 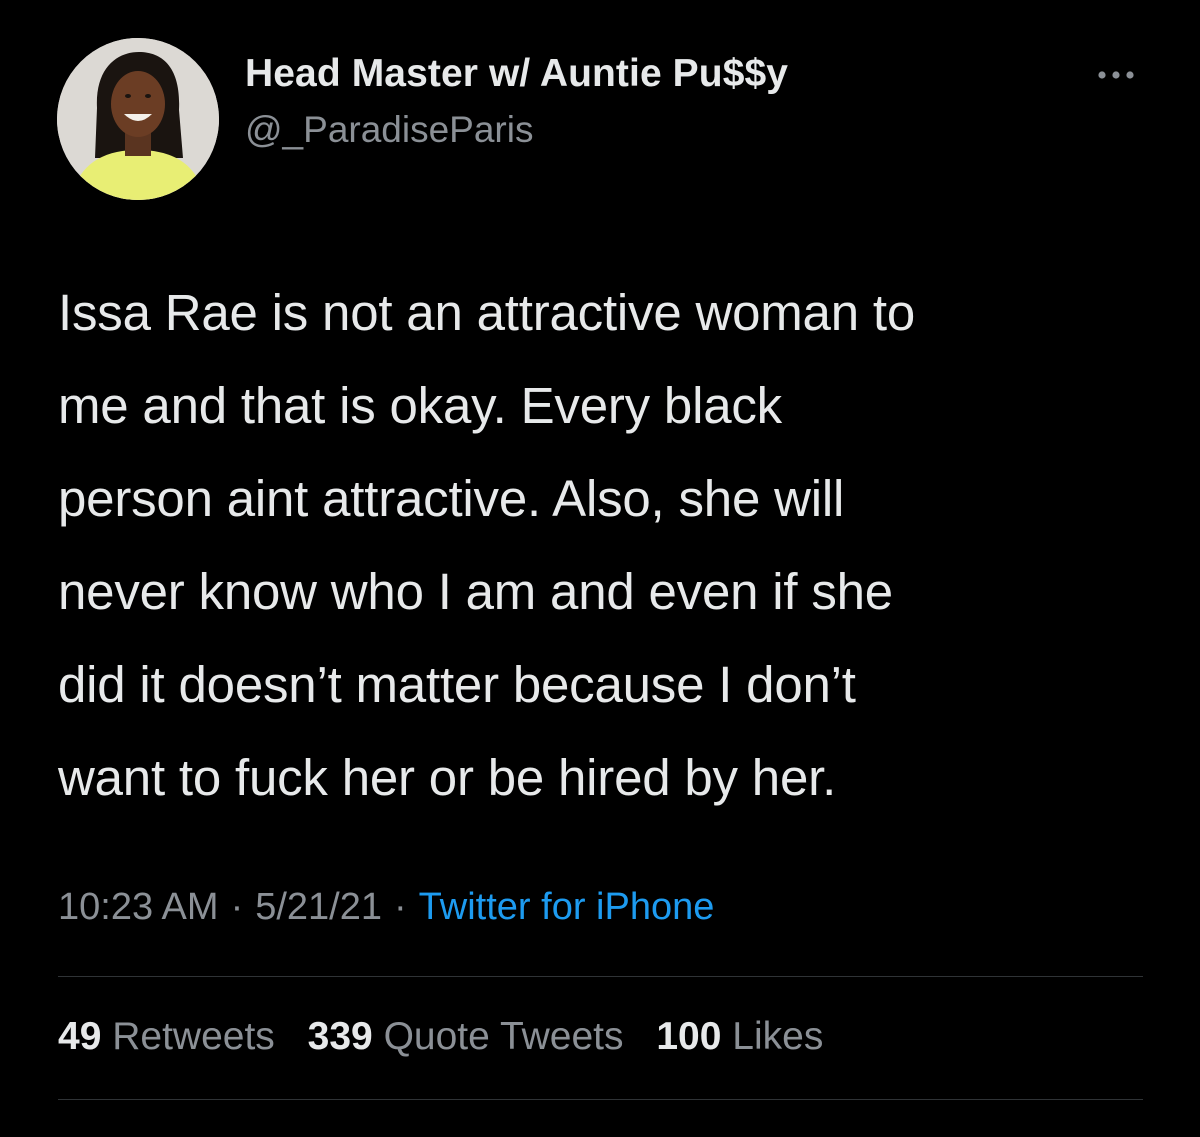 I want to click on tweet-date: 5/21/21, so click(x=318, y=907).